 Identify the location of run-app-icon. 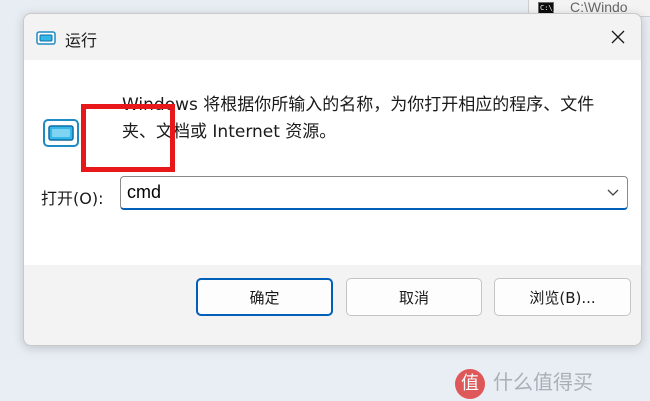
(46, 38).